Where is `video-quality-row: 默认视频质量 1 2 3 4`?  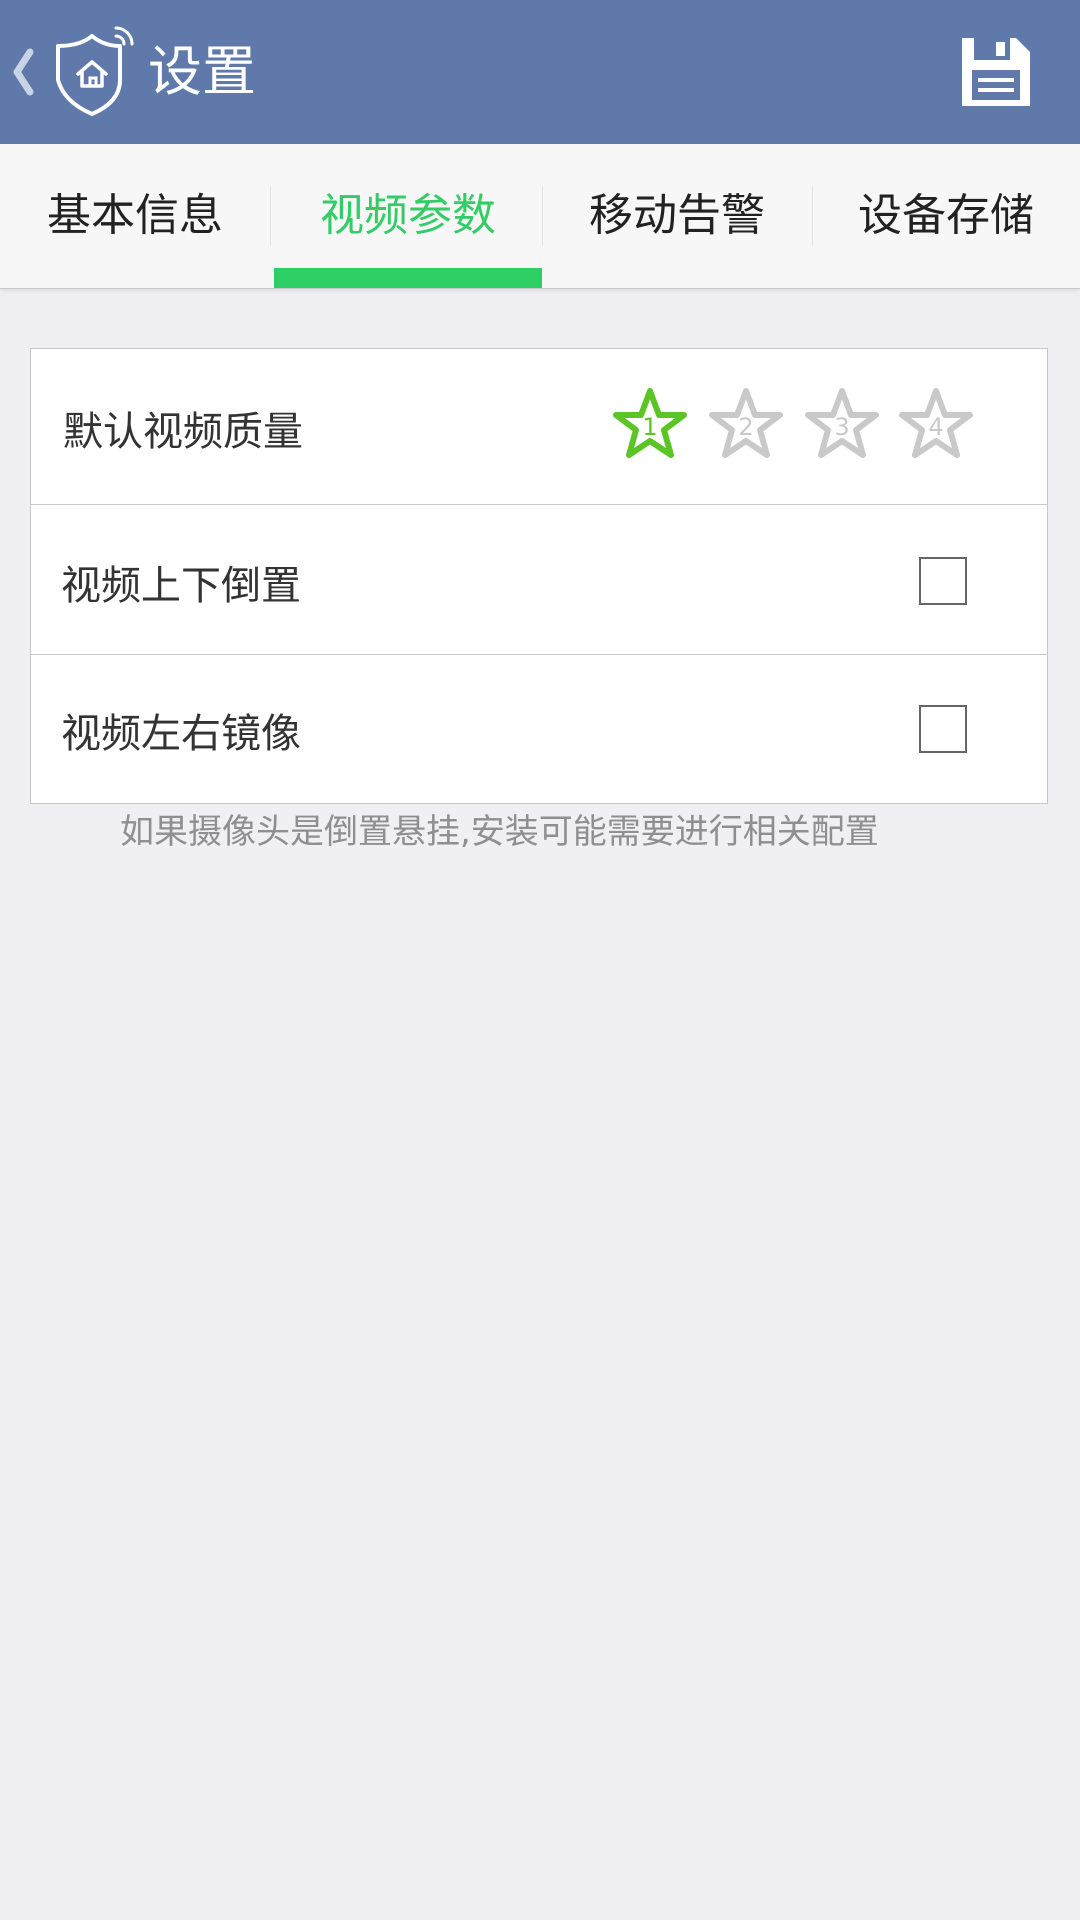
video-quality-row: 默认视频质量 1 2 3 4 is located at coordinates (539, 427).